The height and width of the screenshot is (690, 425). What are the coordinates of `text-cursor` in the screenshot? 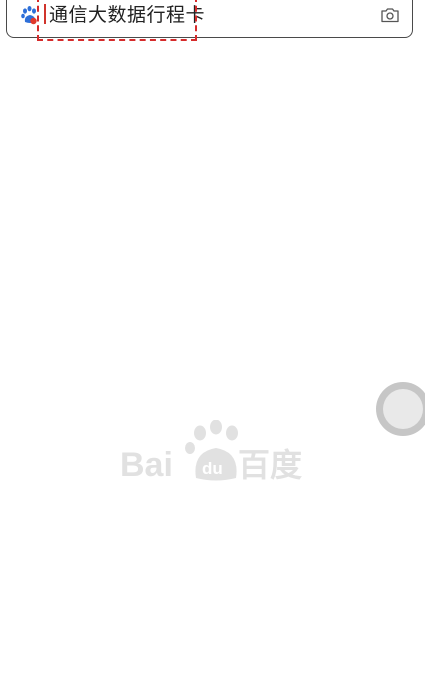 It's located at (45, 14).